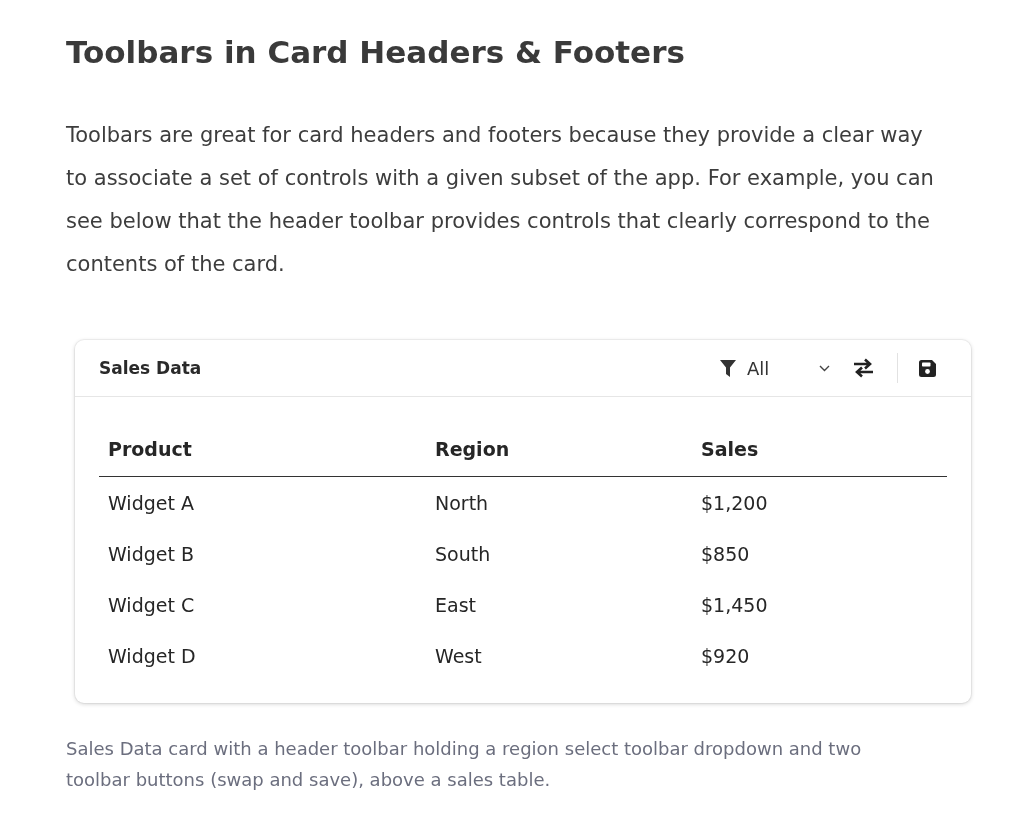 The height and width of the screenshot is (830, 1024). What do you see at coordinates (819, 502) in the screenshot?
I see `table-cell: $1,200` at bounding box center [819, 502].